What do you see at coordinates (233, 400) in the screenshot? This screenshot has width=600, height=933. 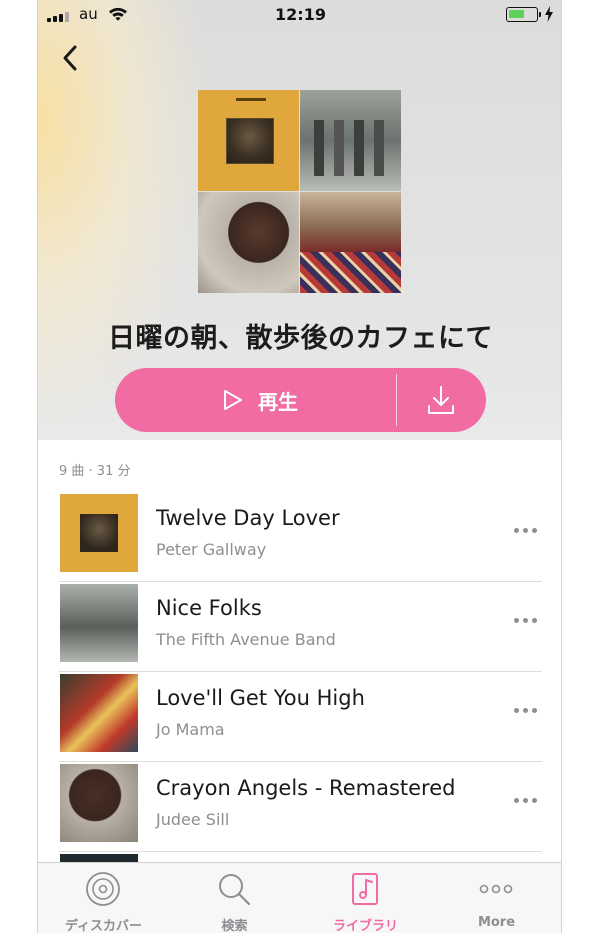 I see `play-icon` at bounding box center [233, 400].